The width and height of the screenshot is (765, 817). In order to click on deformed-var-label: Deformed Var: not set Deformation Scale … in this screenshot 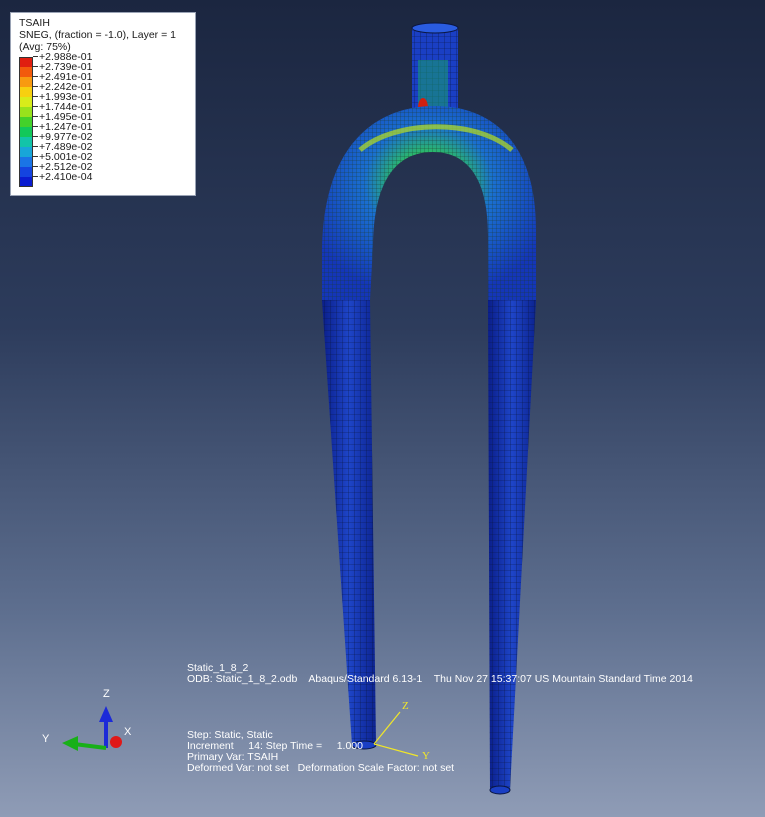, I will do `click(321, 768)`.